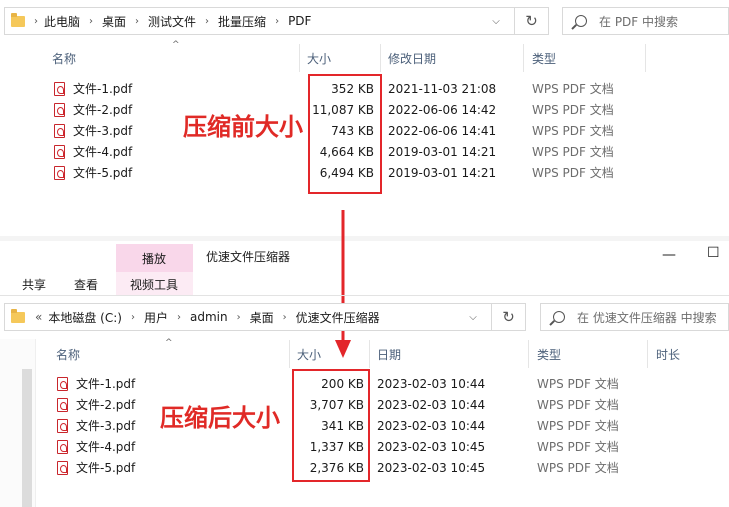 Image resolution: width=729 pixels, height=507 pixels. What do you see at coordinates (647, 317) in the screenshot?
I see `search-placeholder: 在 优速文件压缩器 中搜索` at bounding box center [647, 317].